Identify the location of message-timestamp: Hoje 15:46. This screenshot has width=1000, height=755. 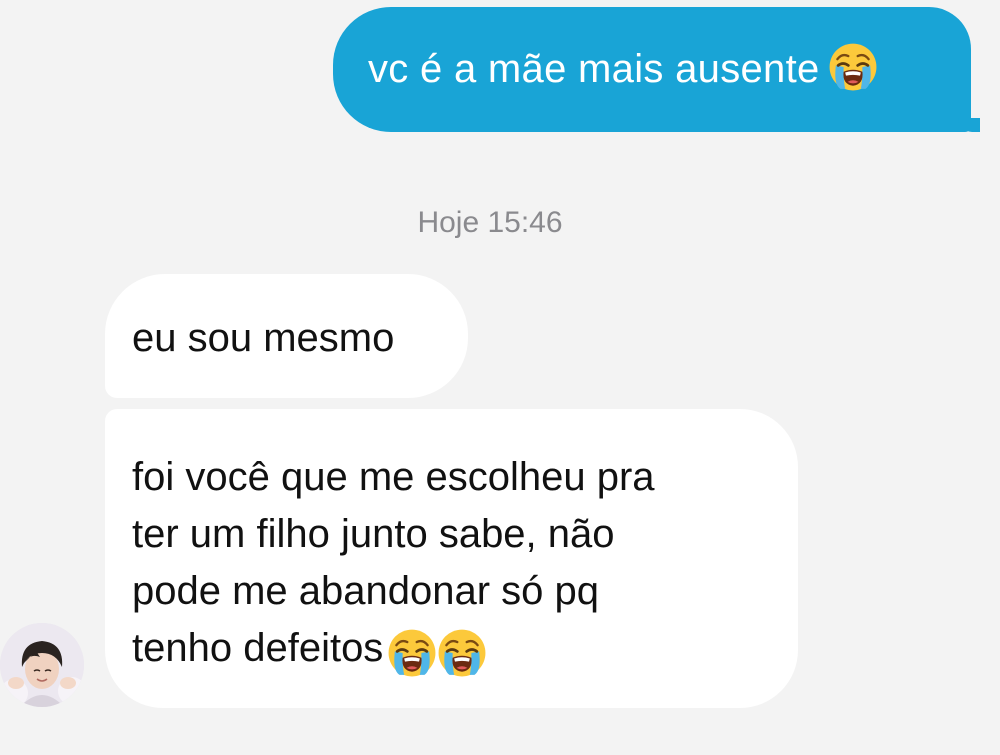
(490, 222).